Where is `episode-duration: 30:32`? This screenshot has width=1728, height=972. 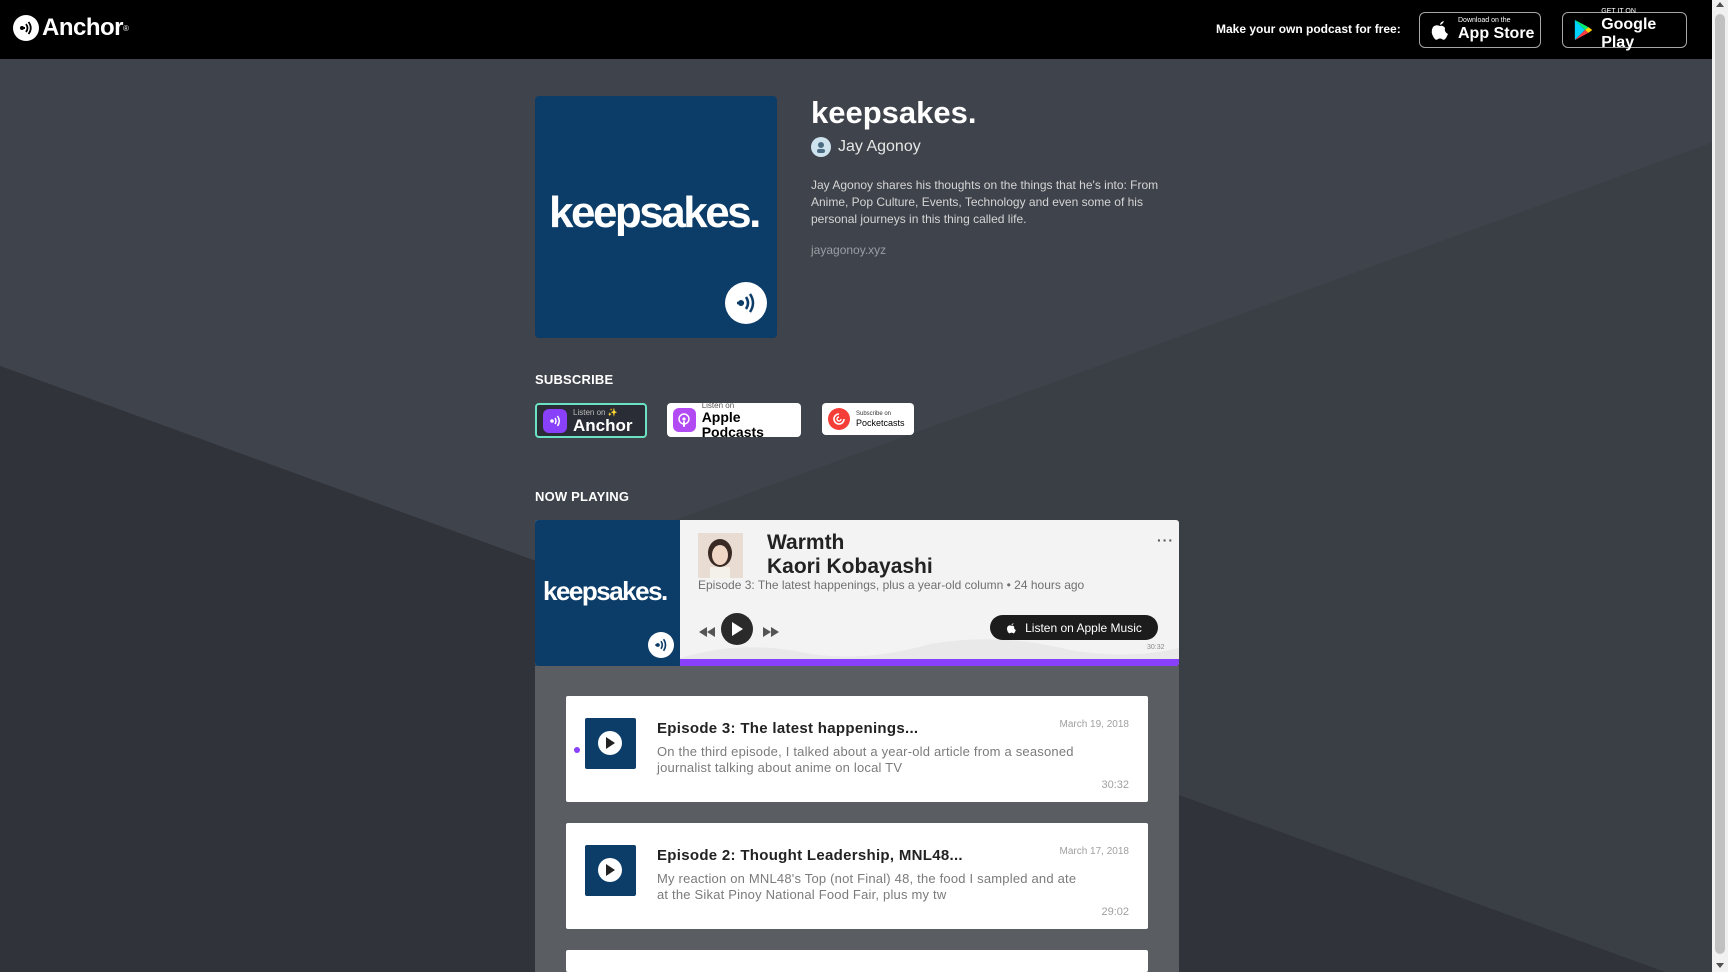 episode-duration: 30:32 is located at coordinates (1115, 785).